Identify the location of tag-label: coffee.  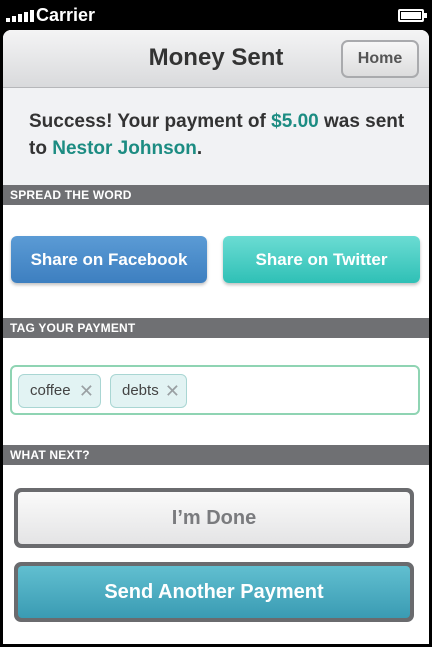
(50, 390).